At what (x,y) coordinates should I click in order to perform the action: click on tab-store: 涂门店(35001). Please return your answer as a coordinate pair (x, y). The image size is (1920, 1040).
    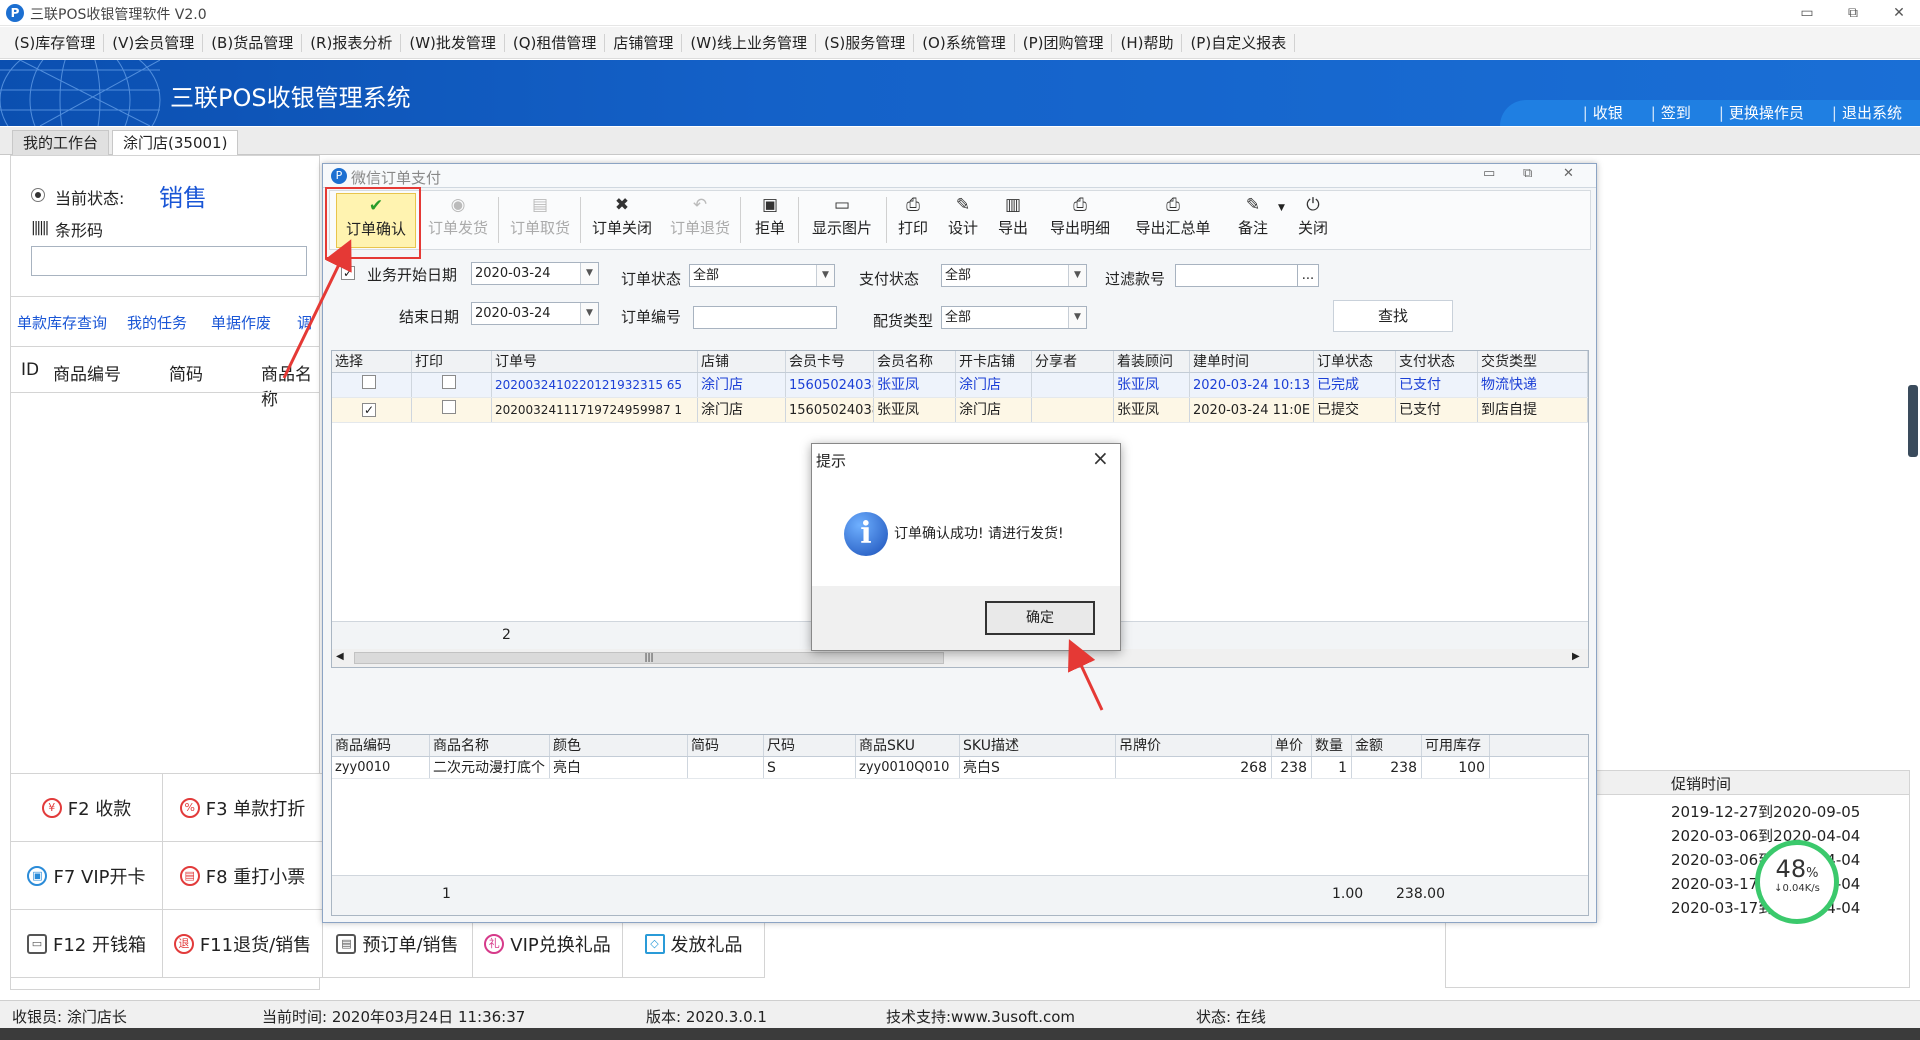
    Looking at the image, I should click on (175, 142).